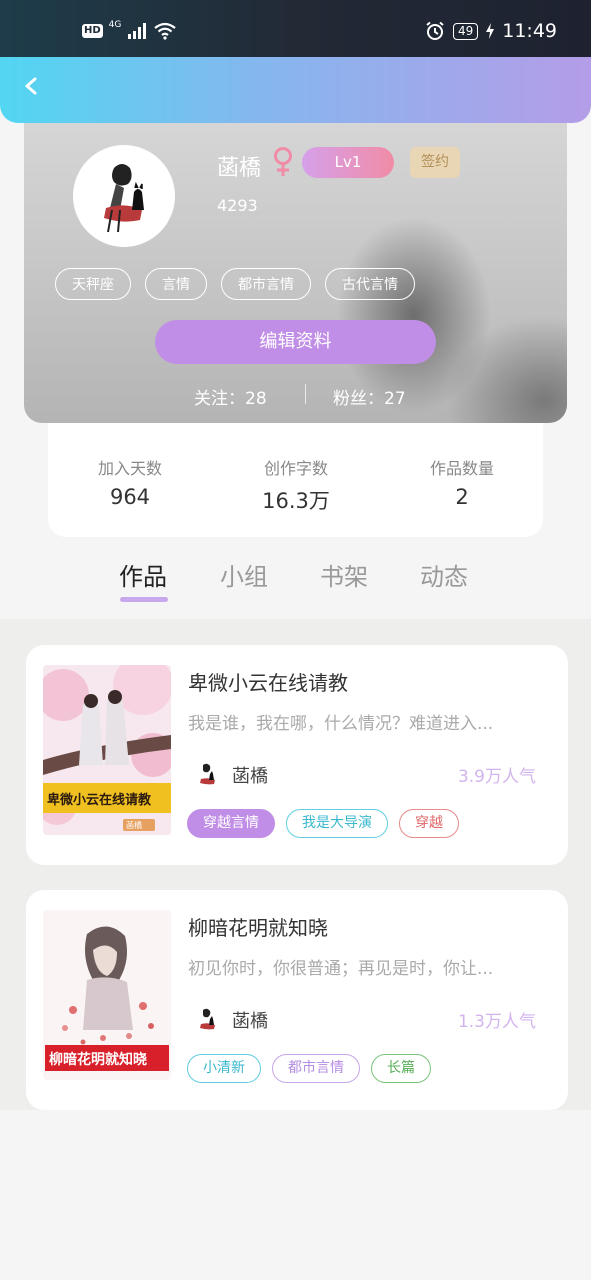  I want to click on avatar-illustration, so click(124, 196).